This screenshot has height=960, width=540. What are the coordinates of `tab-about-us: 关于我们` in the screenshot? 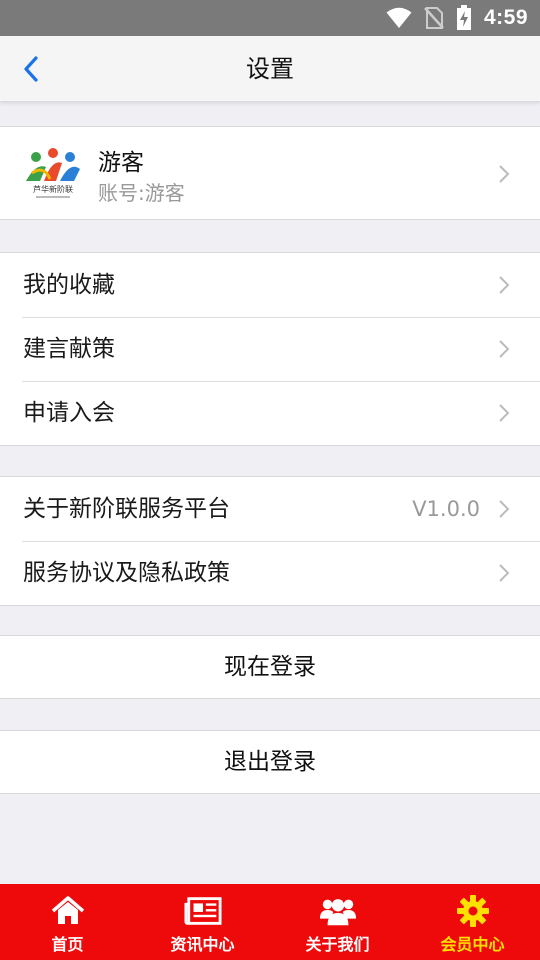 It's located at (337, 922).